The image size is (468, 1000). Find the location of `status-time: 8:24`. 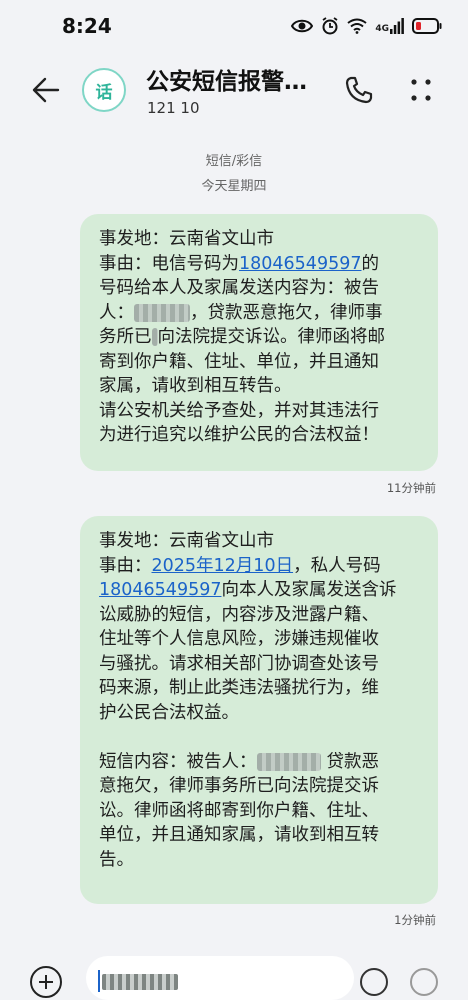

status-time: 8:24 is located at coordinates (87, 26).